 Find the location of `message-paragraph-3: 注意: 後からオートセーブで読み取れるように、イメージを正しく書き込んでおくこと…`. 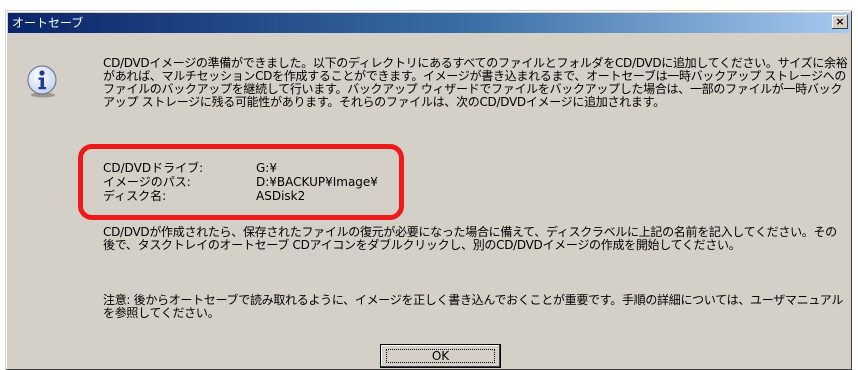

message-paragraph-3: 注意: 後からオートセーブで読み取れるように、イメージを正しく書き込んでおくこと… is located at coordinates (473, 306).